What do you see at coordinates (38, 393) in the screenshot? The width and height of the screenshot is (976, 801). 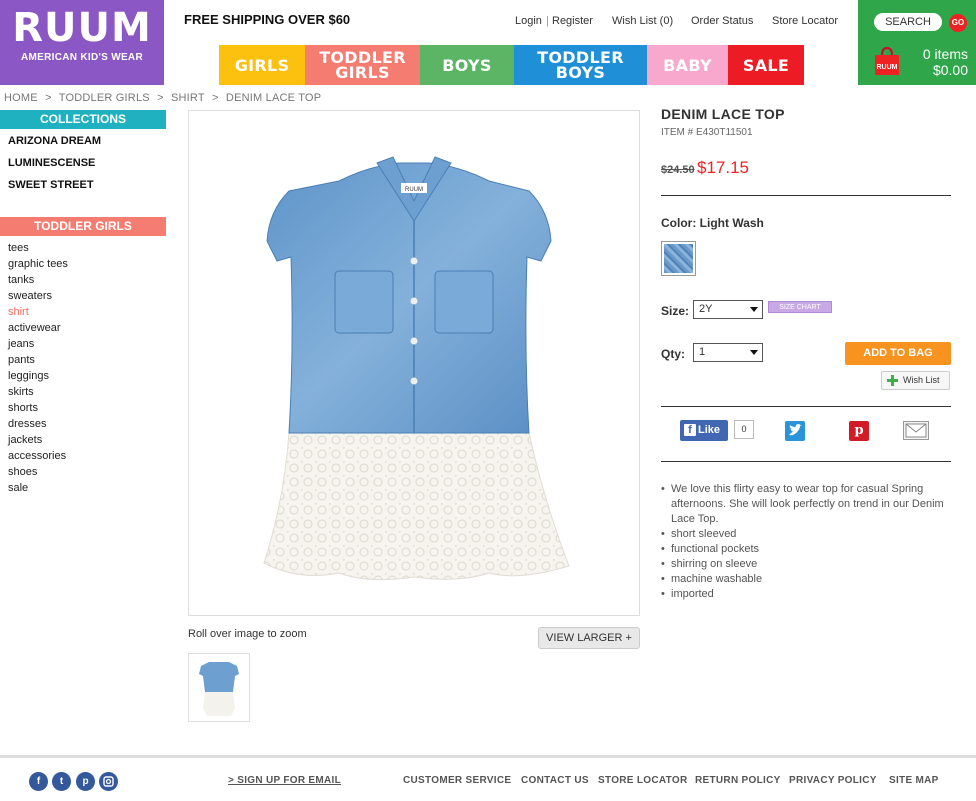 I see `category-item: skirts` at bounding box center [38, 393].